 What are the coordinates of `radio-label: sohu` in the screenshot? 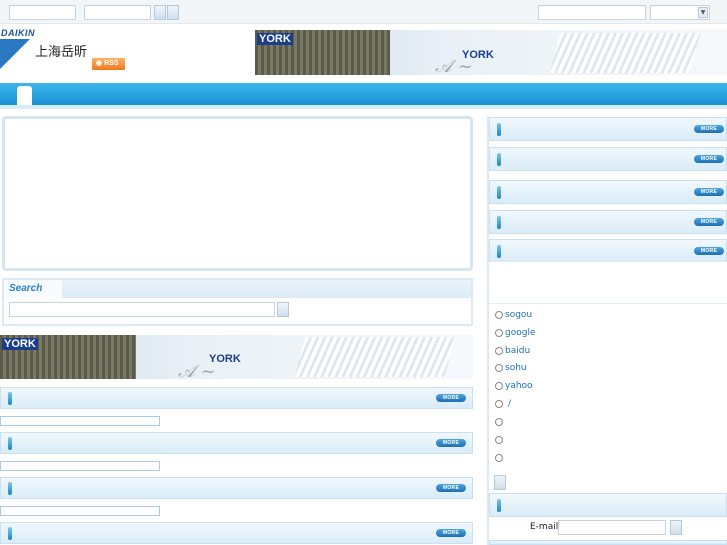 It's located at (516, 368).